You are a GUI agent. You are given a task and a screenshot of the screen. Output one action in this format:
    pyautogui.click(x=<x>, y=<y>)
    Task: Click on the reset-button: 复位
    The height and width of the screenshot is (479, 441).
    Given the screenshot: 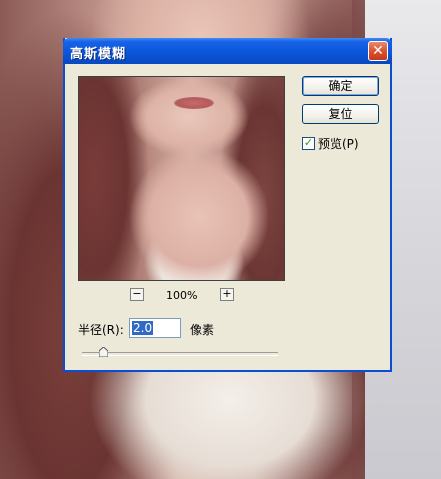 What is the action you would take?
    pyautogui.click(x=340, y=114)
    